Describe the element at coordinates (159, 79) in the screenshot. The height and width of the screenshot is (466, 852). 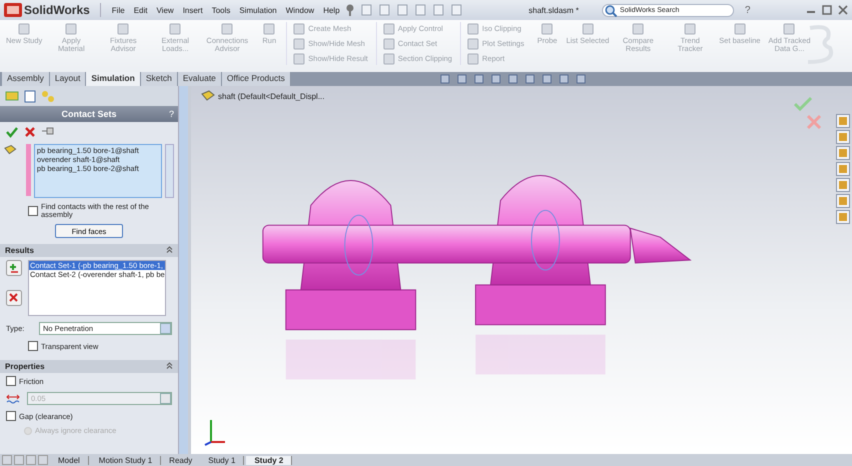
I see `command-tab: Sketch` at that location.